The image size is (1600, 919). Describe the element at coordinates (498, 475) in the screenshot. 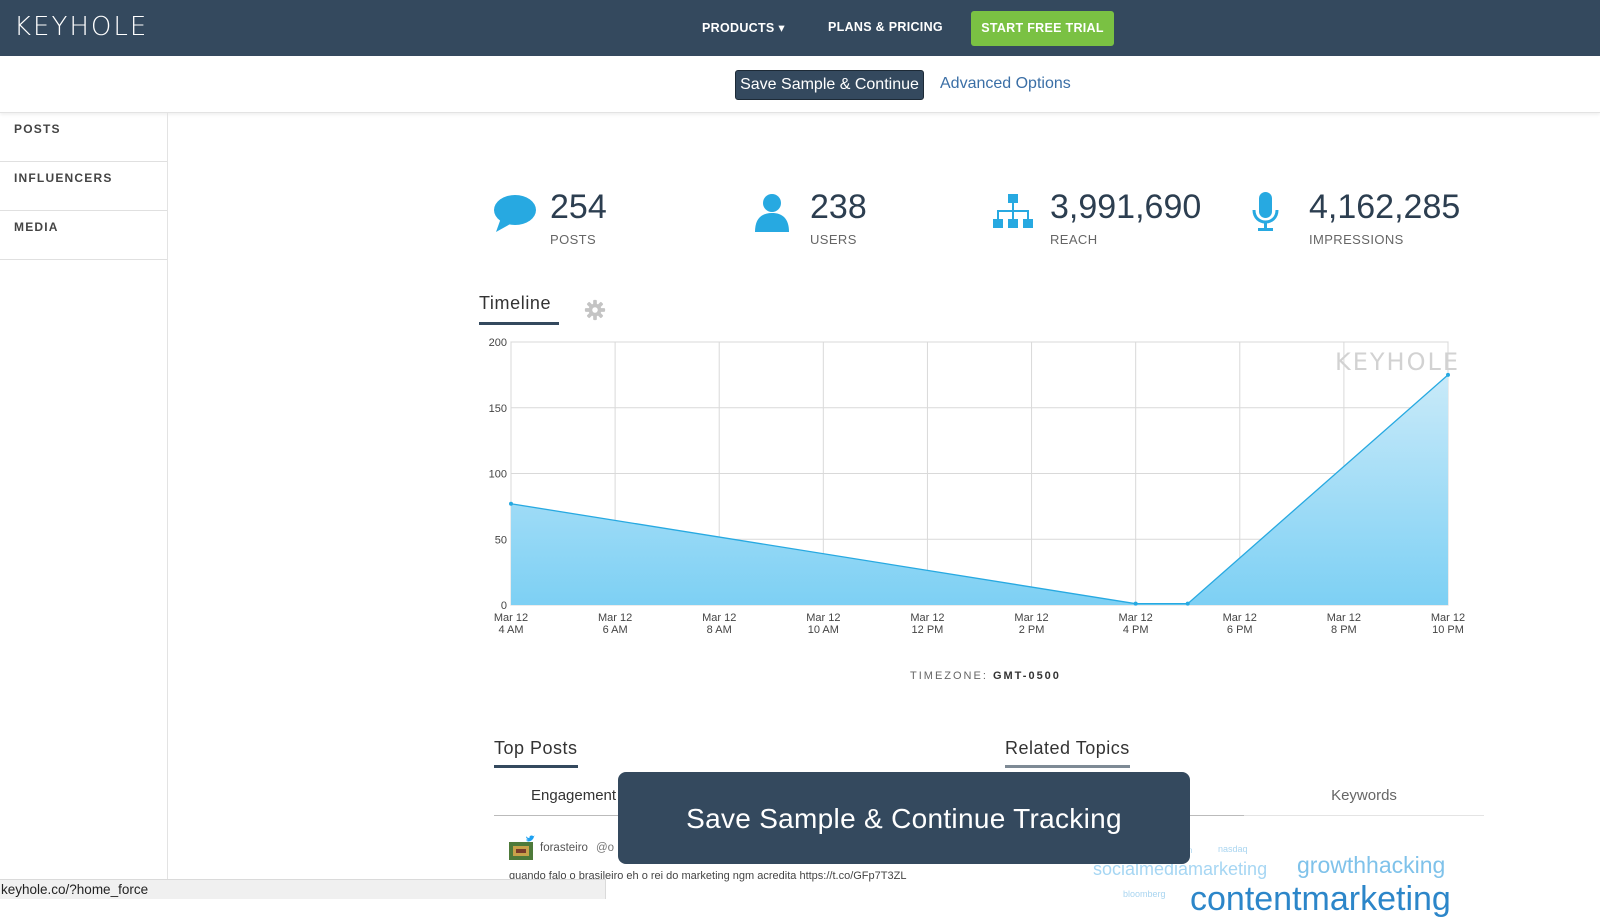

I see `y-tick-label: 100` at that location.